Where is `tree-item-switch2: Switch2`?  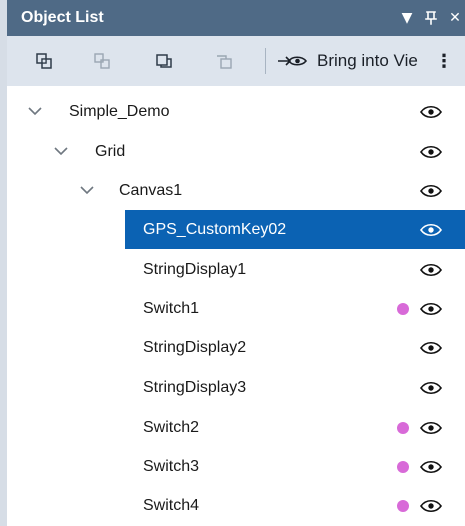 tree-item-switch2: Switch2 is located at coordinates (236, 427).